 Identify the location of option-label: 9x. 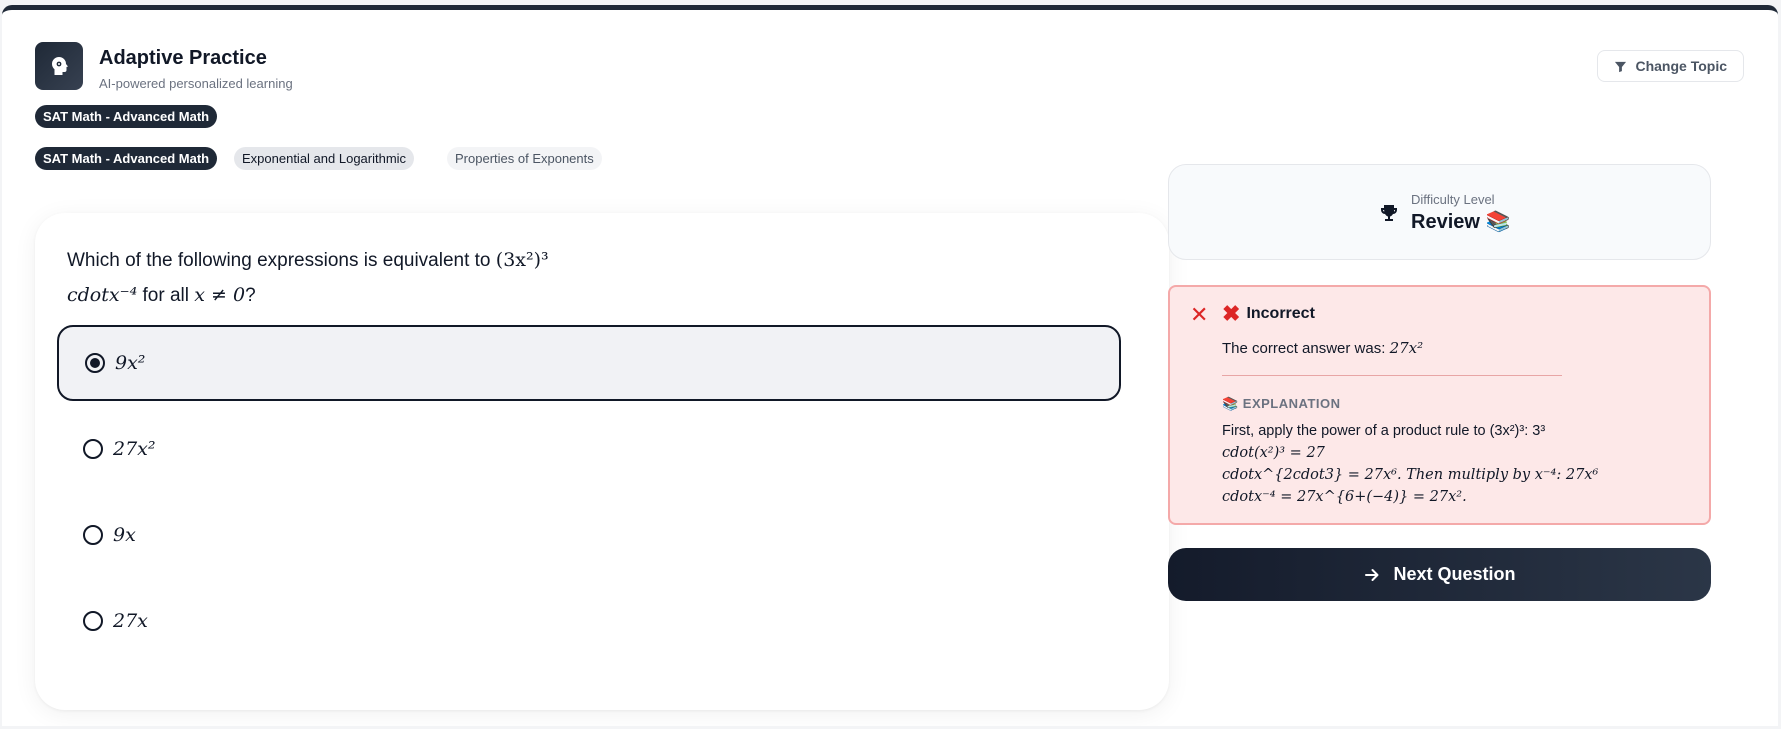
(124, 535).